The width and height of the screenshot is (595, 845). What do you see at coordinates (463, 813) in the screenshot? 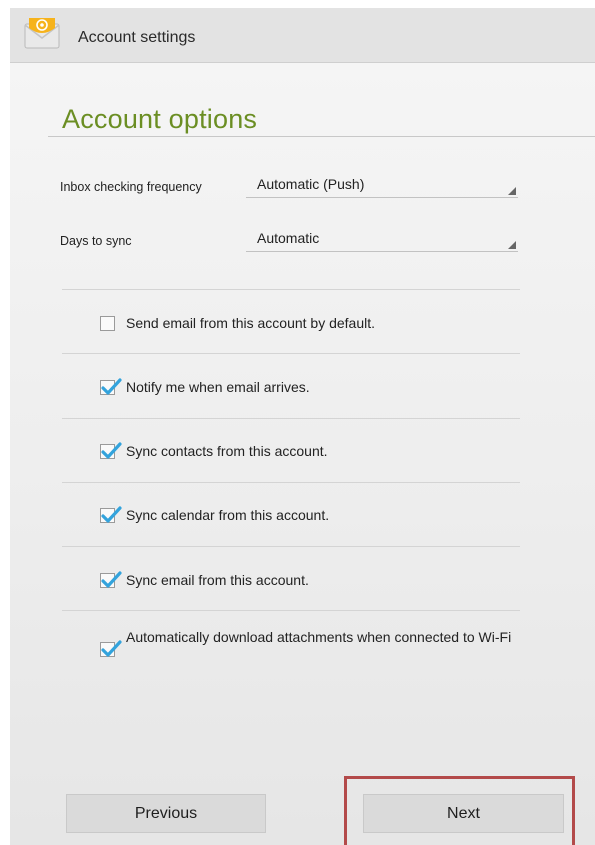
I see `next-button: Next` at bounding box center [463, 813].